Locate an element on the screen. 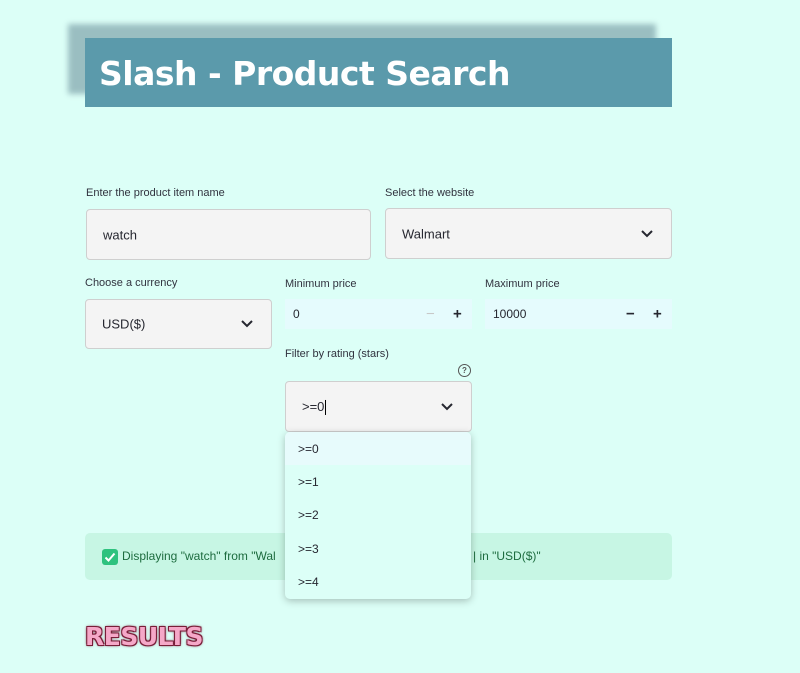  max-price-decrement-button: − is located at coordinates (630, 314).